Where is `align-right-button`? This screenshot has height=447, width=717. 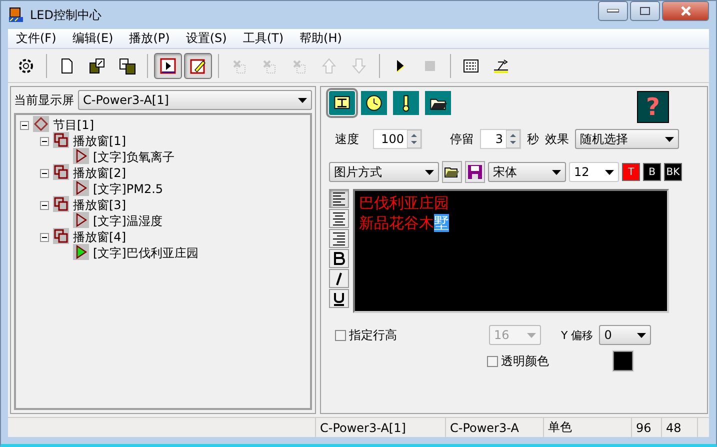
align-right-button is located at coordinates (339, 238).